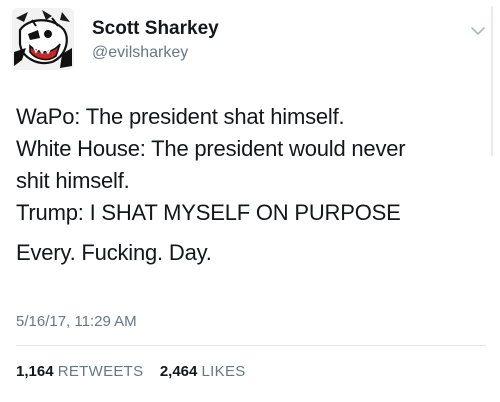 The image size is (500, 402). I want to click on author-name: Scott Sharkey, so click(155, 29).